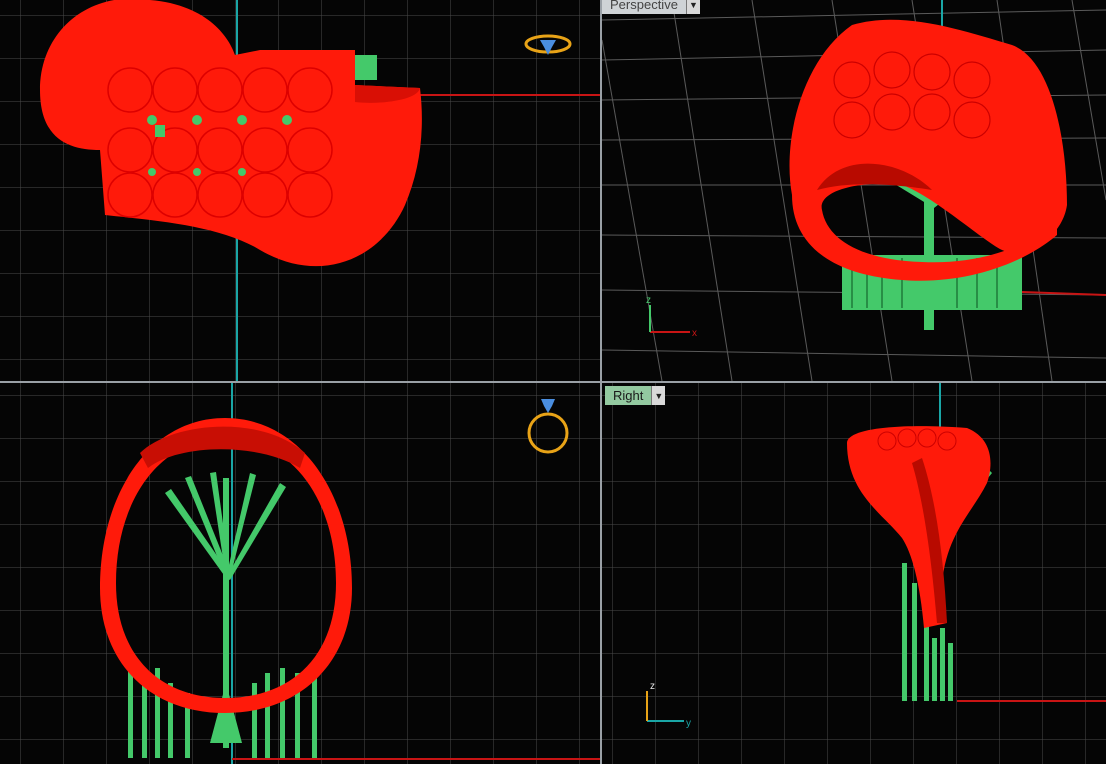 This screenshot has width=1106, height=764. Describe the element at coordinates (688, 723) in the screenshot. I see `axis-label-y: y` at that location.